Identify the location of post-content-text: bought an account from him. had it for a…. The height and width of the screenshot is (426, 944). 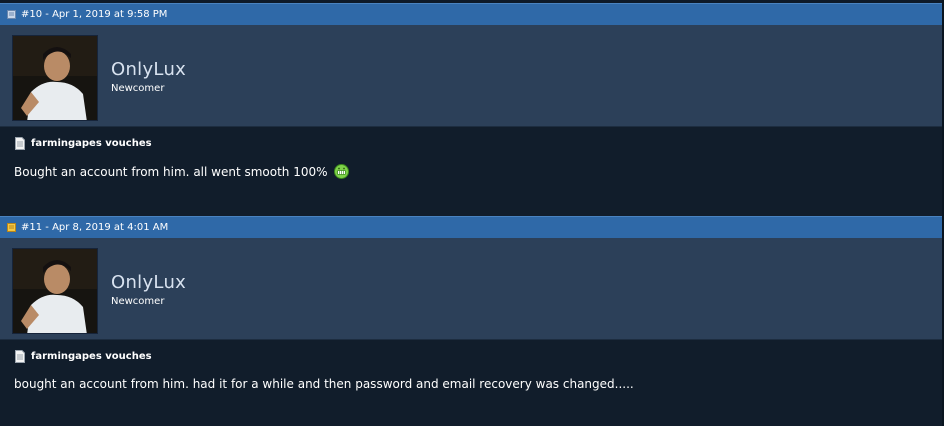
(324, 384).